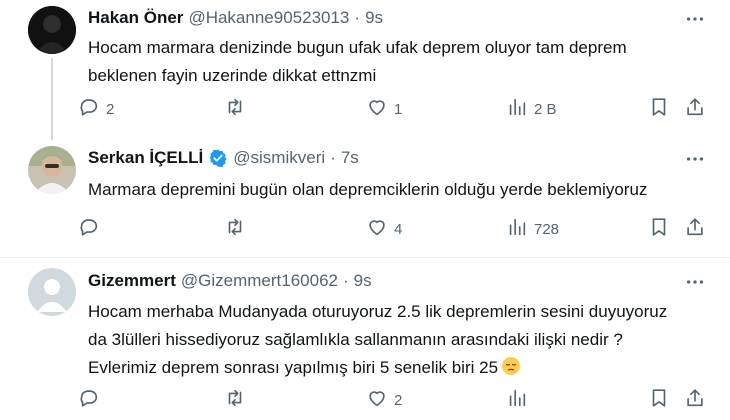  I want to click on like-button: 4, so click(384, 229).